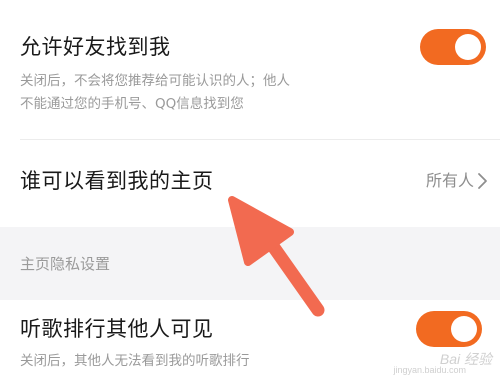 This screenshot has height=375, width=500. Describe the element at coordinates (95, 47) in the screenshot. I see `allow-find-title: 允许好友找到我` at that location.